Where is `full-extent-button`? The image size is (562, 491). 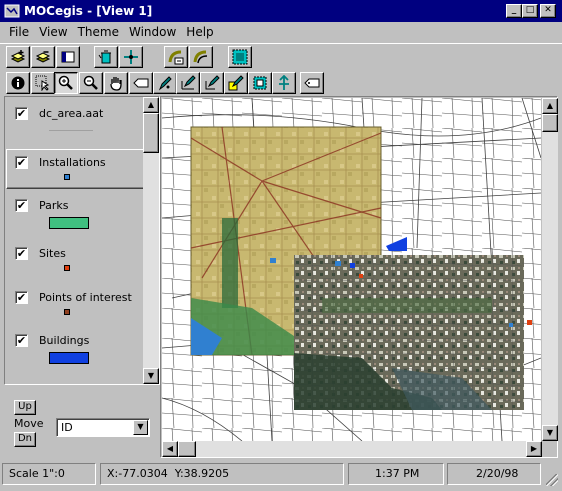 full-extent-button is located at coordinates (240, 57).